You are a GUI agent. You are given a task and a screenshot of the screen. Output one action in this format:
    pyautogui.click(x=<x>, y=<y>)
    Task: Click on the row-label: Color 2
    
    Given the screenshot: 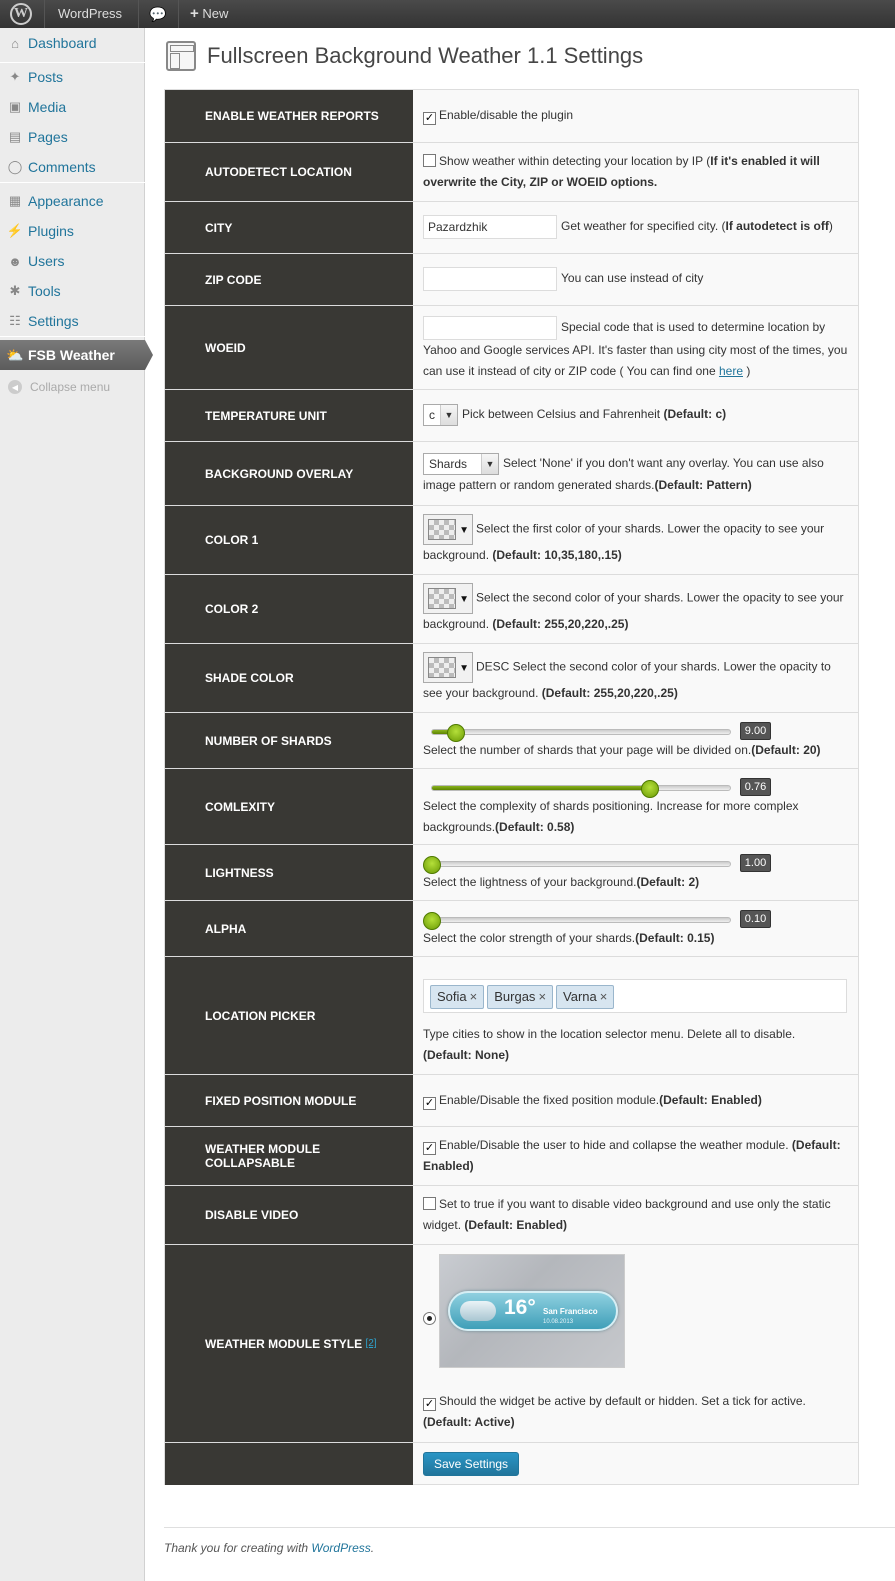 What is the action you would take?
    pyautogui.click(x=289, y=609)
    